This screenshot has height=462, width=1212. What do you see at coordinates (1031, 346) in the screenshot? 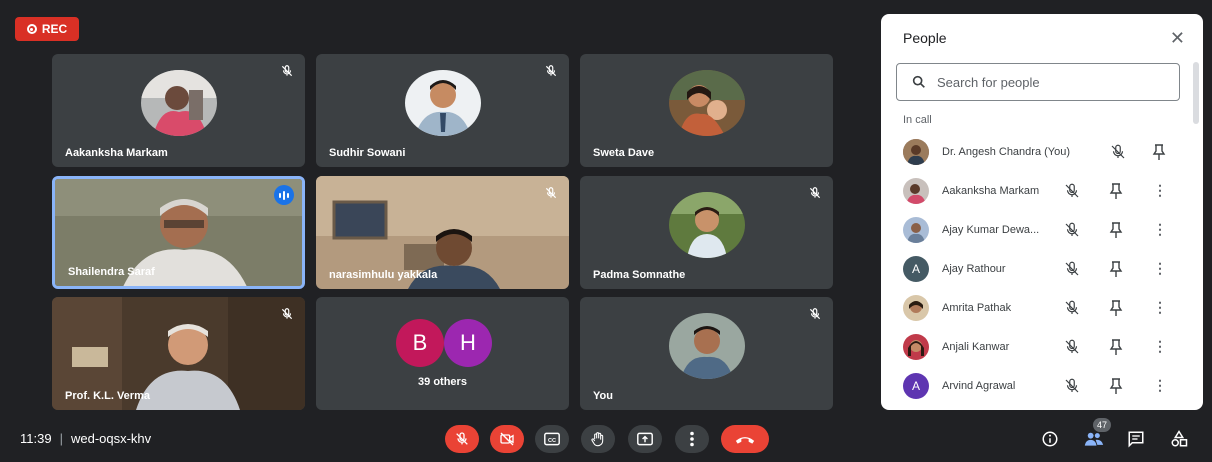
I see `people-list-item: Anjali Kanwar ⋮` at bounding box center [1031, 346].